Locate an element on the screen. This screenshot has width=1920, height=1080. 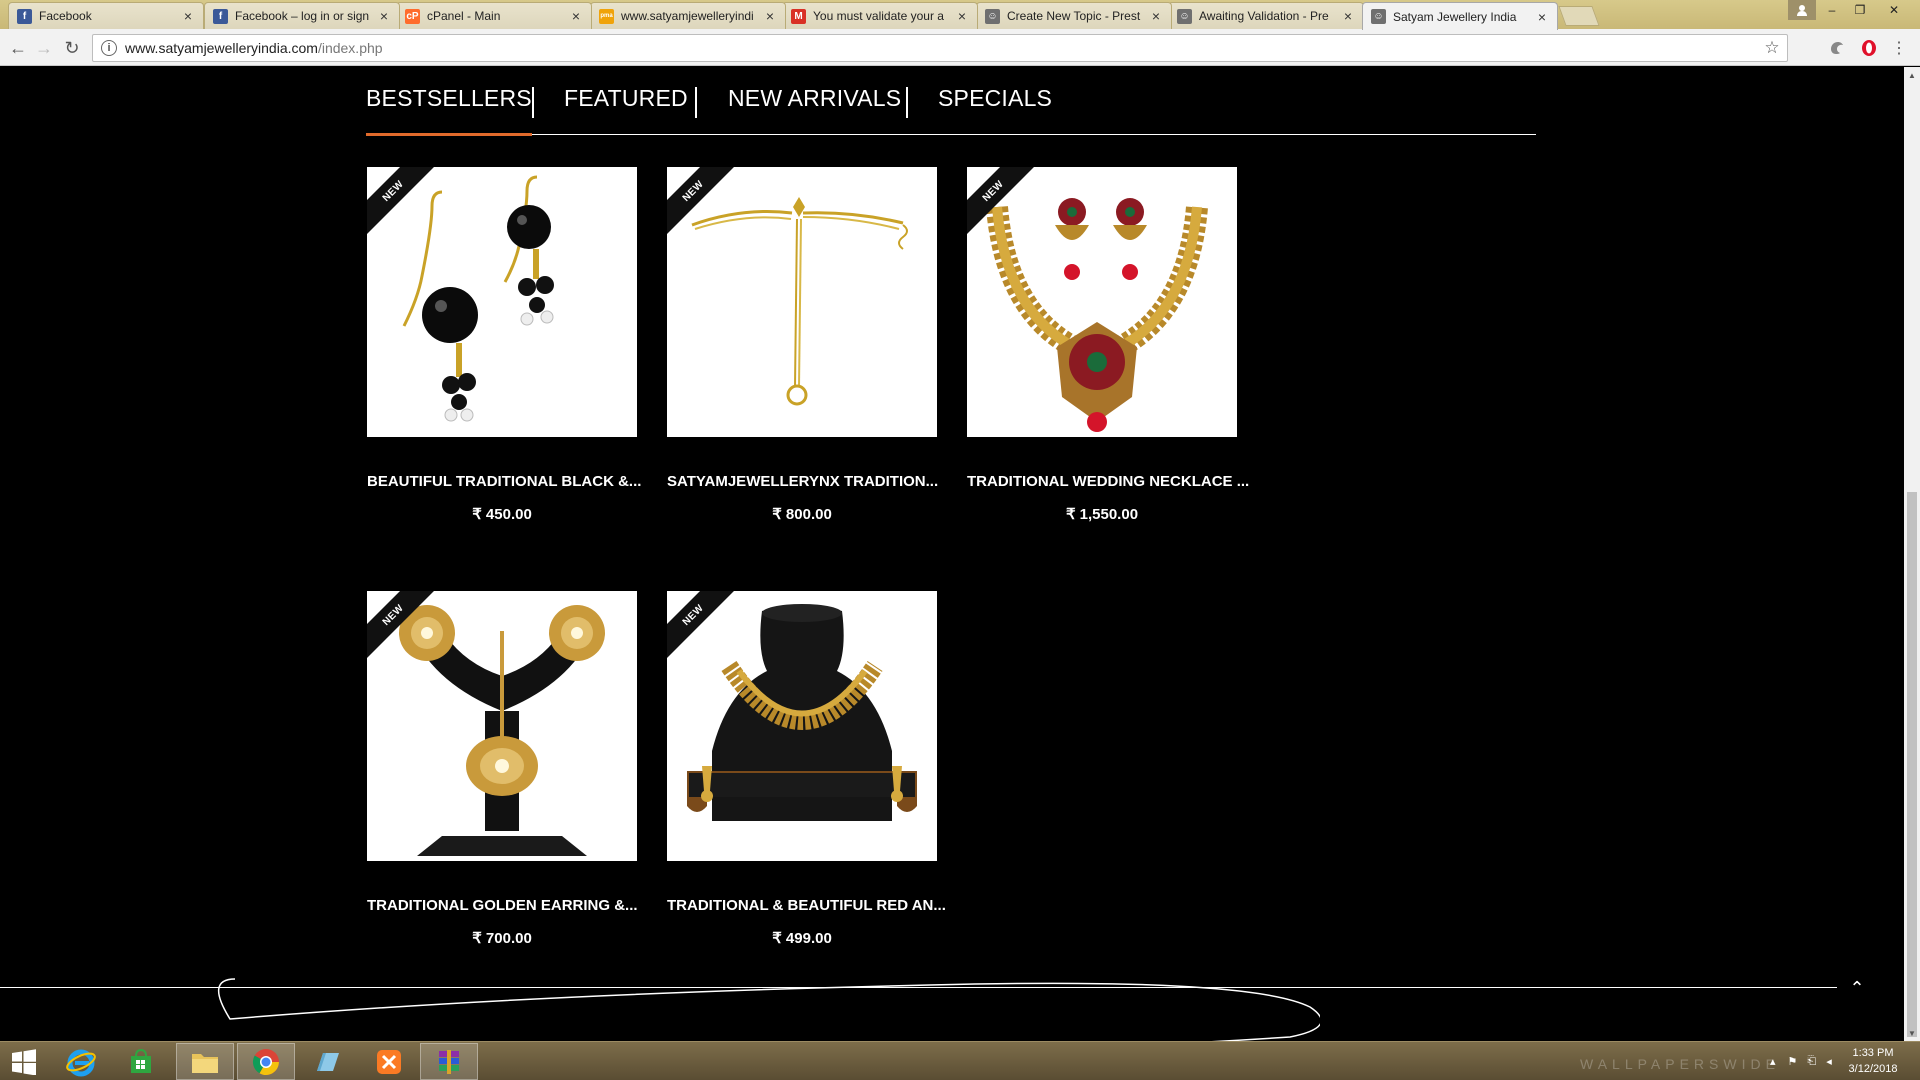
tab-title: cPanel - Main is located at coordinates (464, 16).